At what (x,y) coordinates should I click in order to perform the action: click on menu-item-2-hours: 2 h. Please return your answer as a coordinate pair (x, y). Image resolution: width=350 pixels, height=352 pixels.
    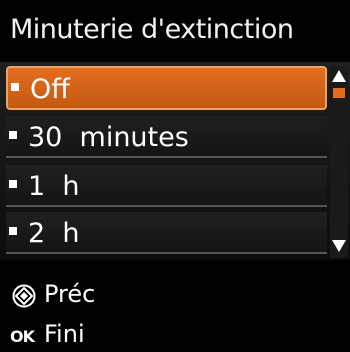
    Looking at the image, I should click on (166, 233).